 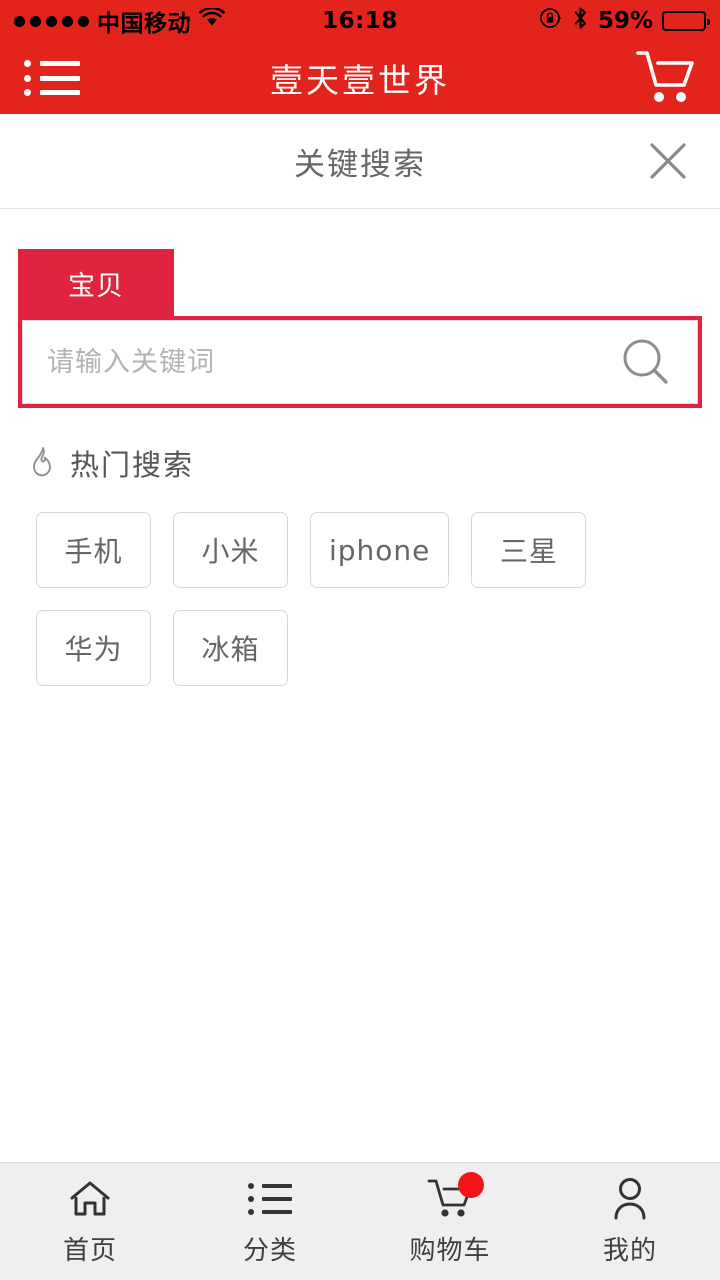 I want to click on search-tab-strip: 宝贝, so click(x=360, y=282).